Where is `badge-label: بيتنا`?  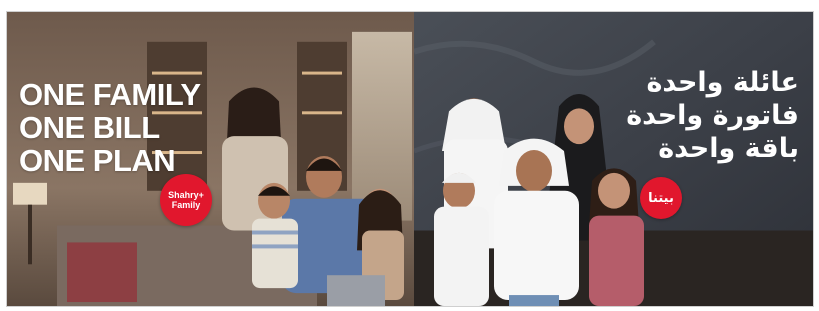
badge-label: بيتنا is located at coordinates (661, 198).